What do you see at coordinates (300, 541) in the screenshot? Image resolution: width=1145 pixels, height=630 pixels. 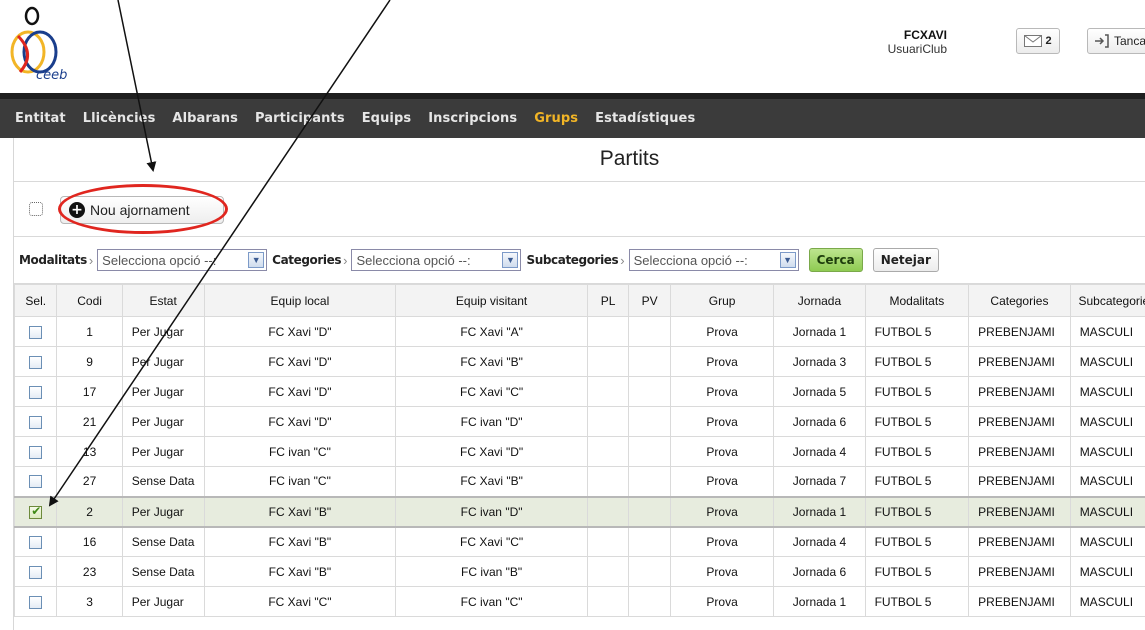 I see `cell-local: FC Xavi "B"` at bounding box center [300, 541].